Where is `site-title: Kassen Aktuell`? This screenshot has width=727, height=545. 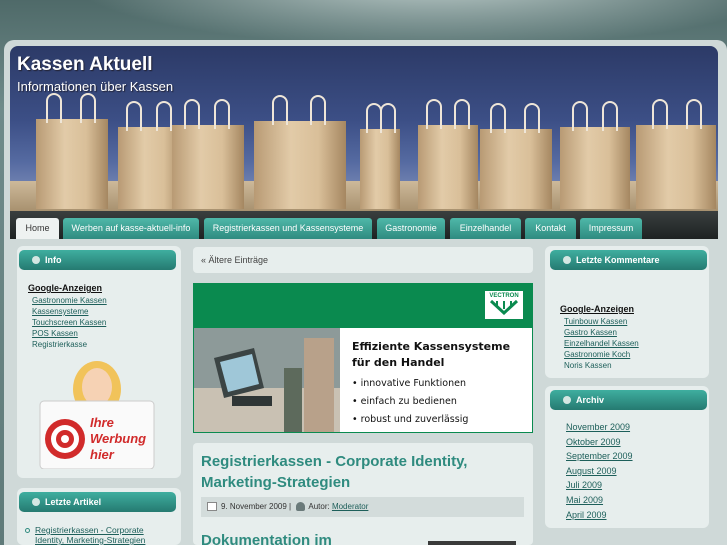
site-title: Kassen Aktuell is located at coordinates (85, 65).